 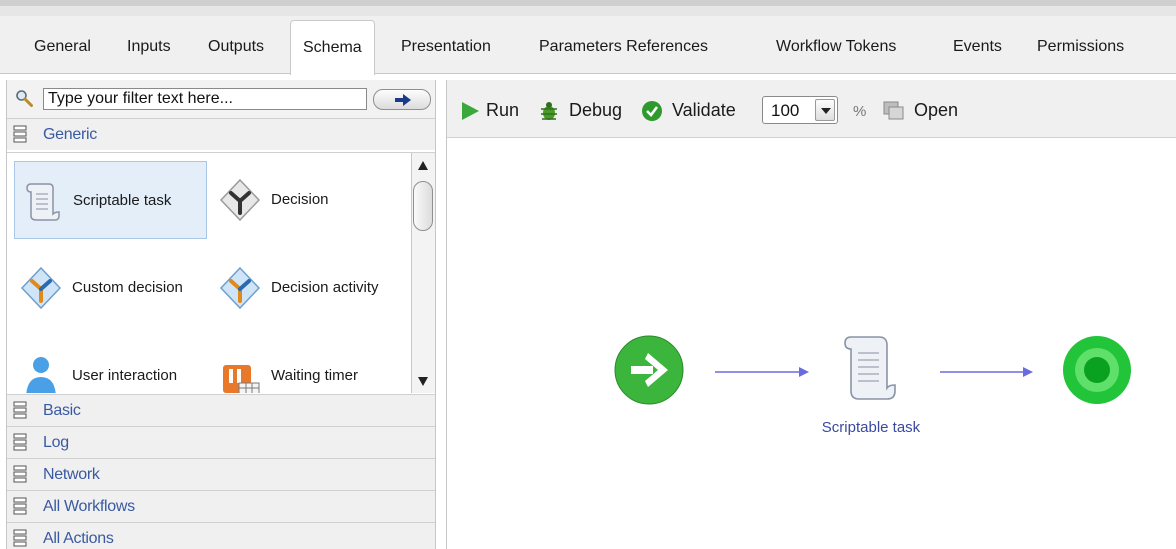 I want to click on palette-item-scriptable-task: Scriptable task, so click(x=110, y=200).